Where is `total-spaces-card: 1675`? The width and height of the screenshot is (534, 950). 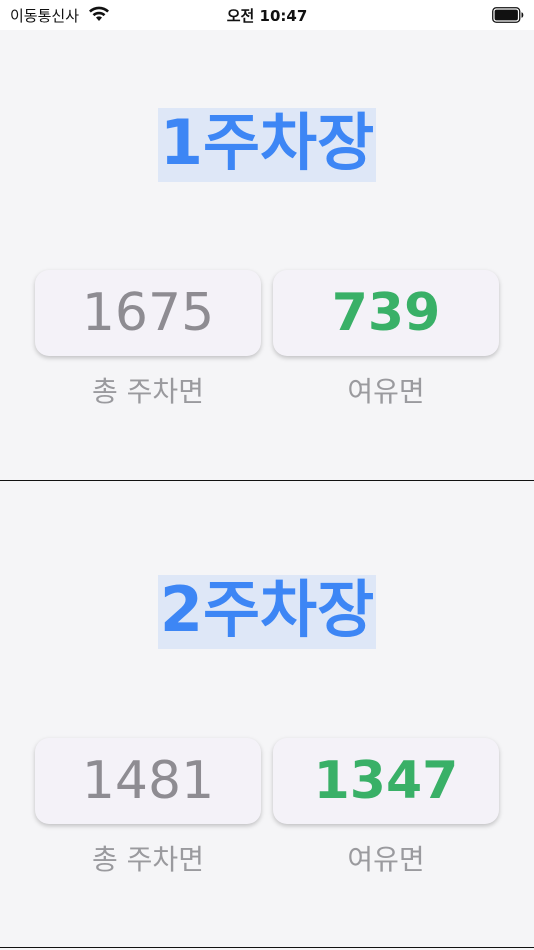
total-spaces-card: 1675 is located at coordinates (148, 313).